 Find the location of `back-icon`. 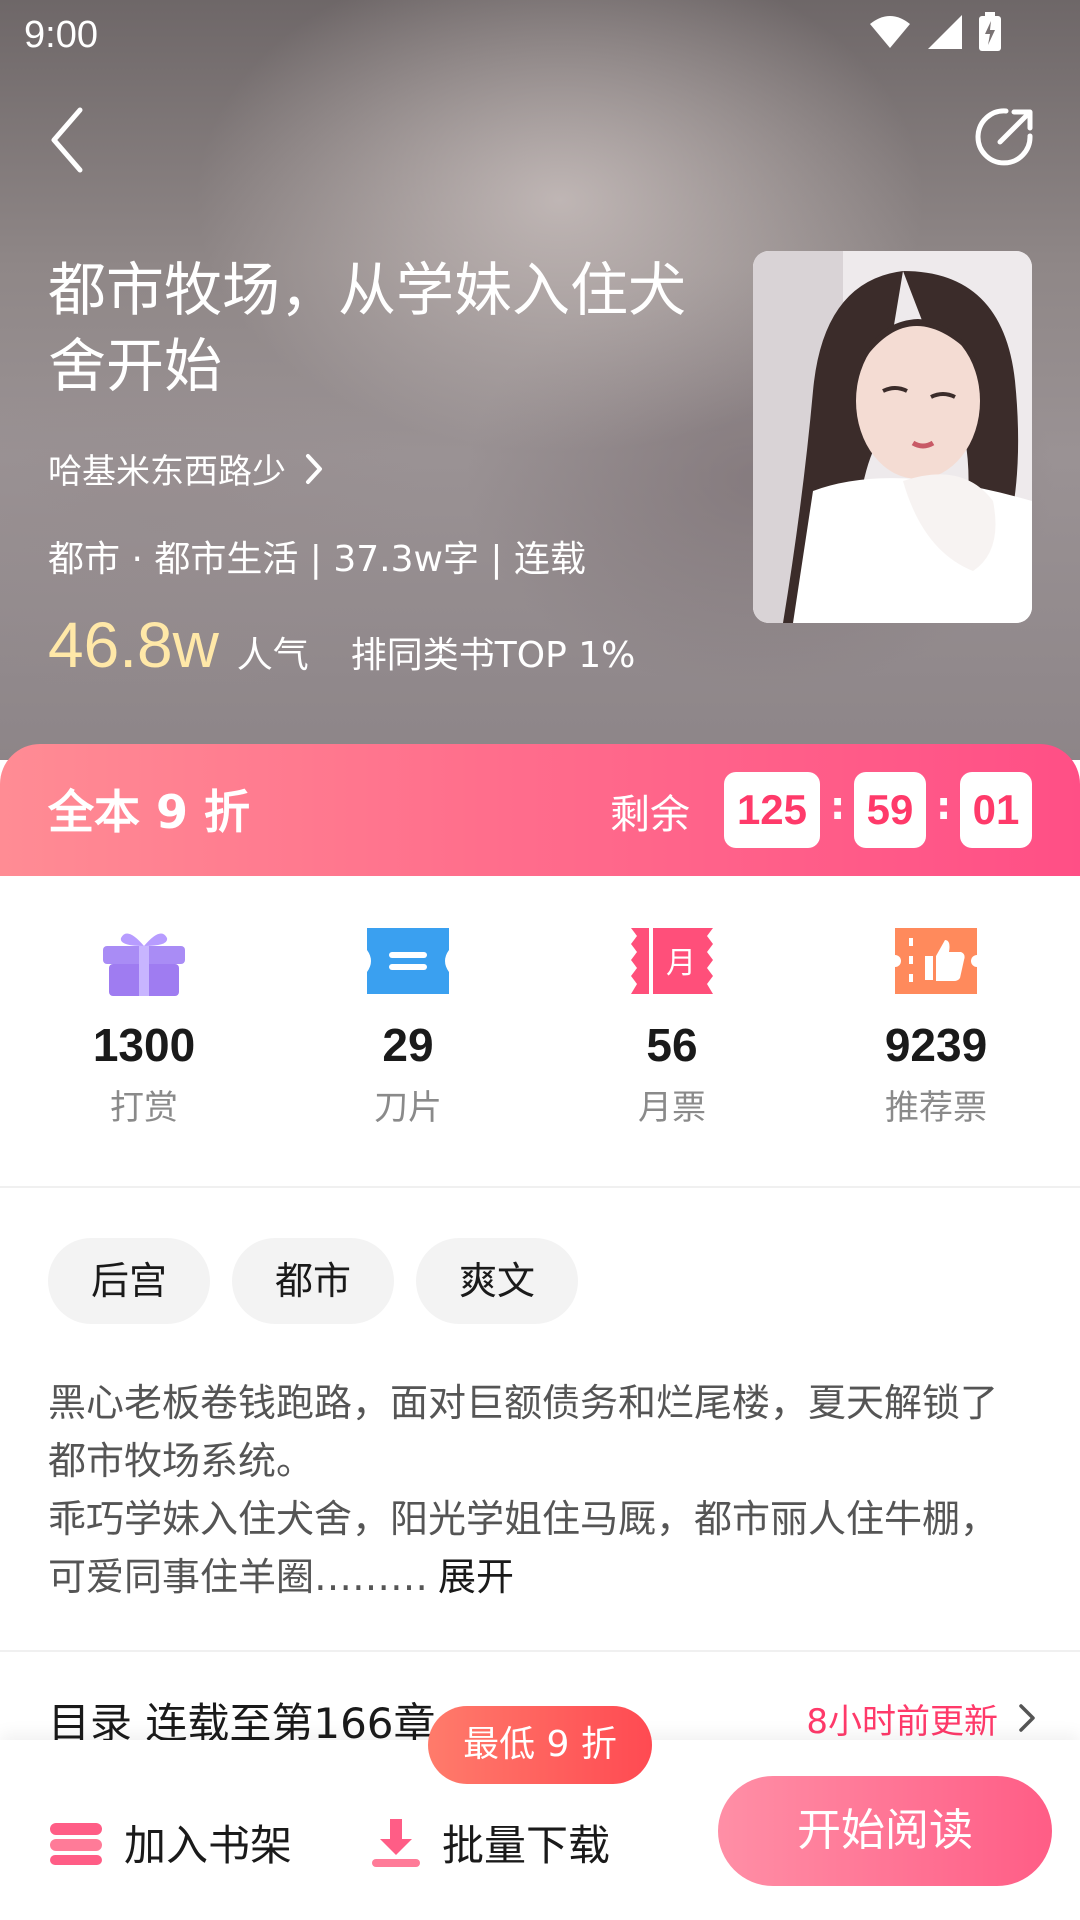

back-icon is located at coordinates (72, 140).